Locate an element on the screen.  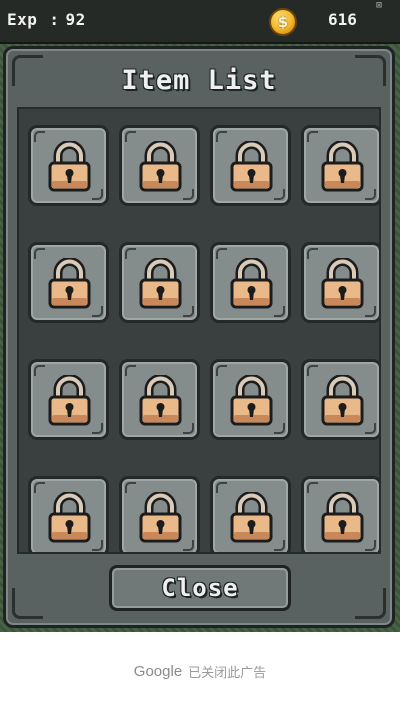
coins-value: 616 is located at coordinates (342, 19).